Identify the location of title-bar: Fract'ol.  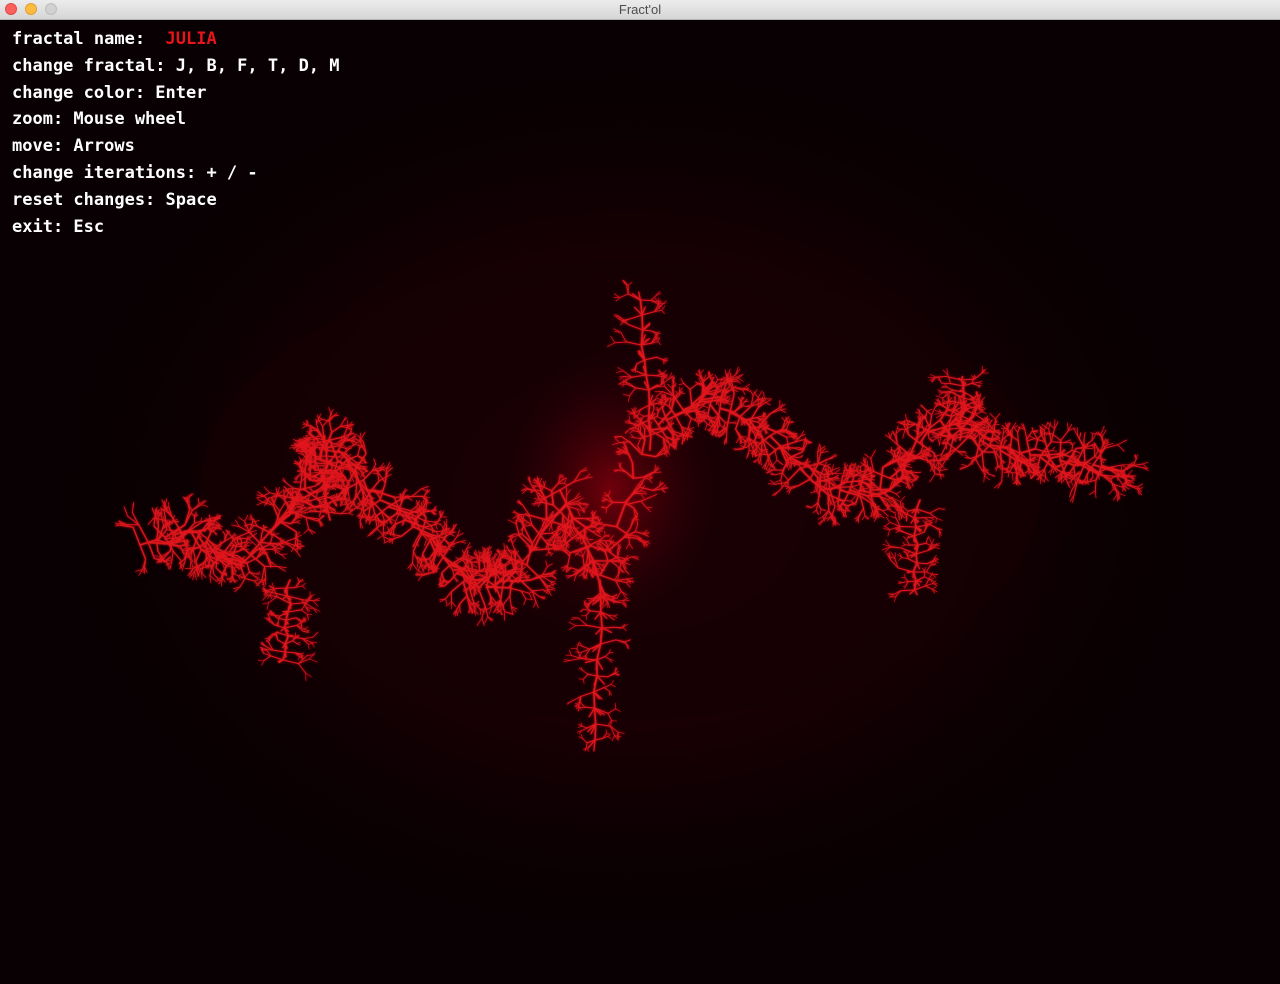
(640, 10).